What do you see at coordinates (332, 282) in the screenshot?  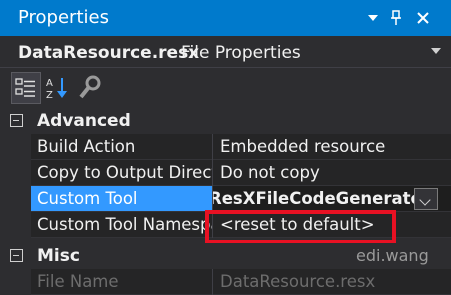 I see `property-value: DataResource.resx` at bounding box center [332, 282].